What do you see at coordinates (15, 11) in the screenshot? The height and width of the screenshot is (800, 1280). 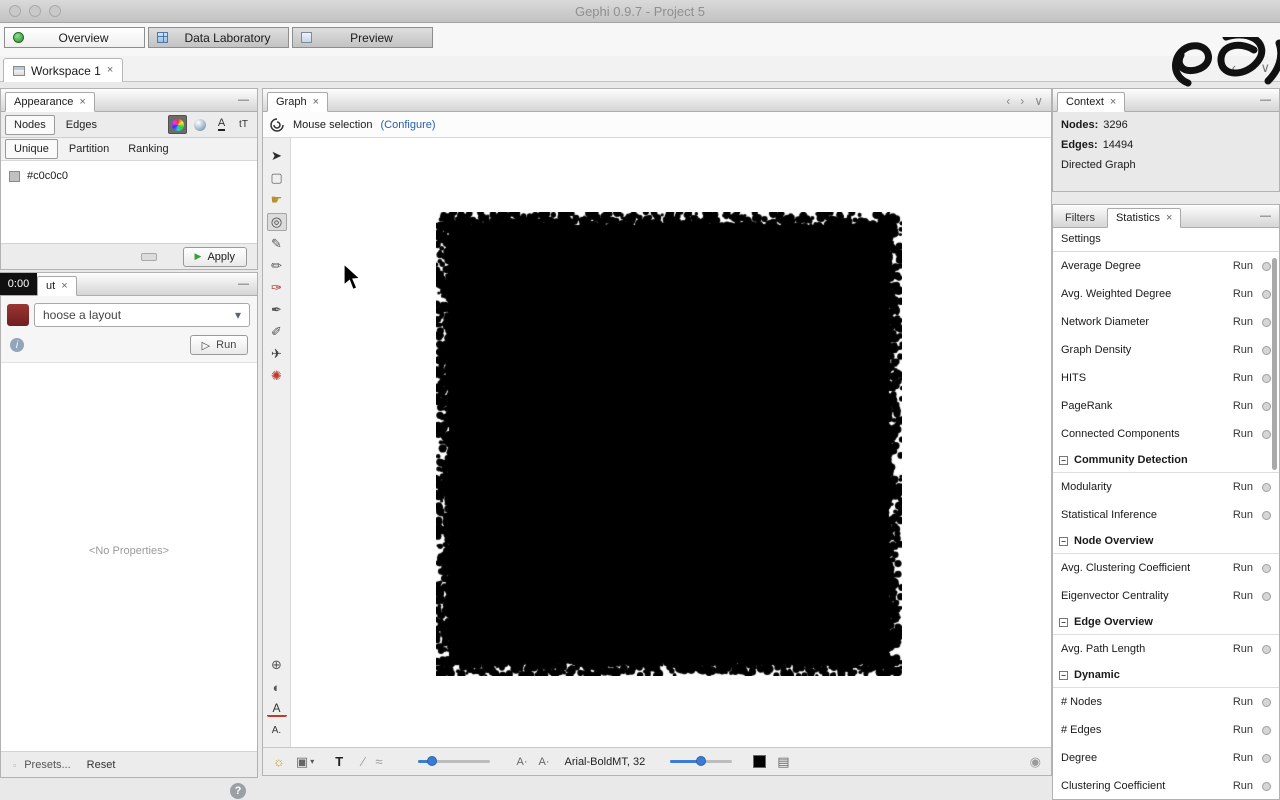 I see `close-window-button` at bounding box center [15, 11].